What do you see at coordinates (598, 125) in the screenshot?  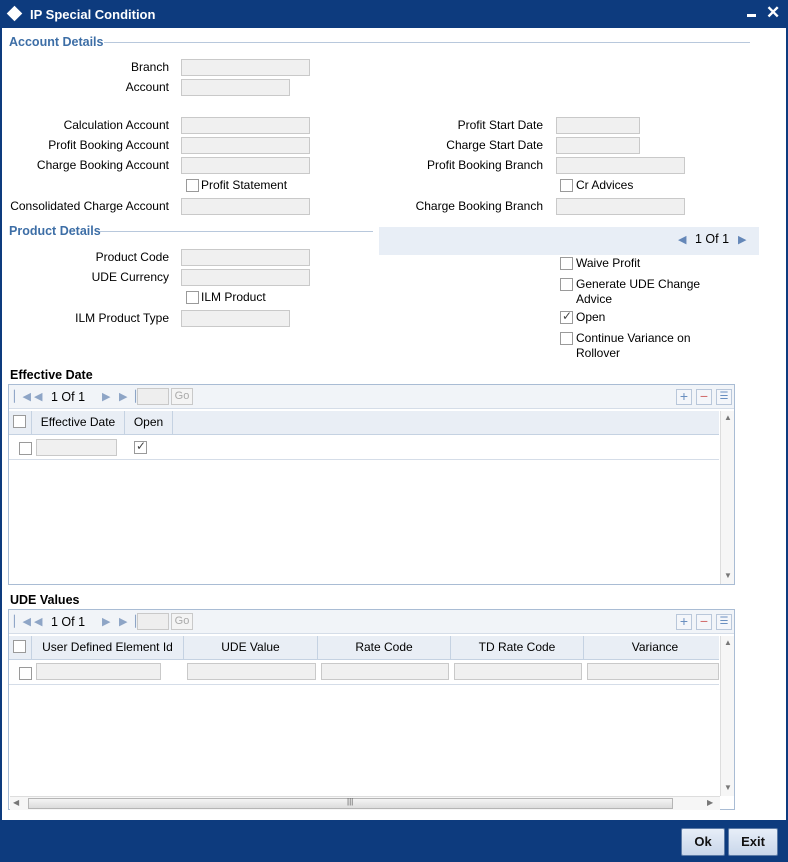 I see `profit-start-date-input` at bounding box center [598, 125].